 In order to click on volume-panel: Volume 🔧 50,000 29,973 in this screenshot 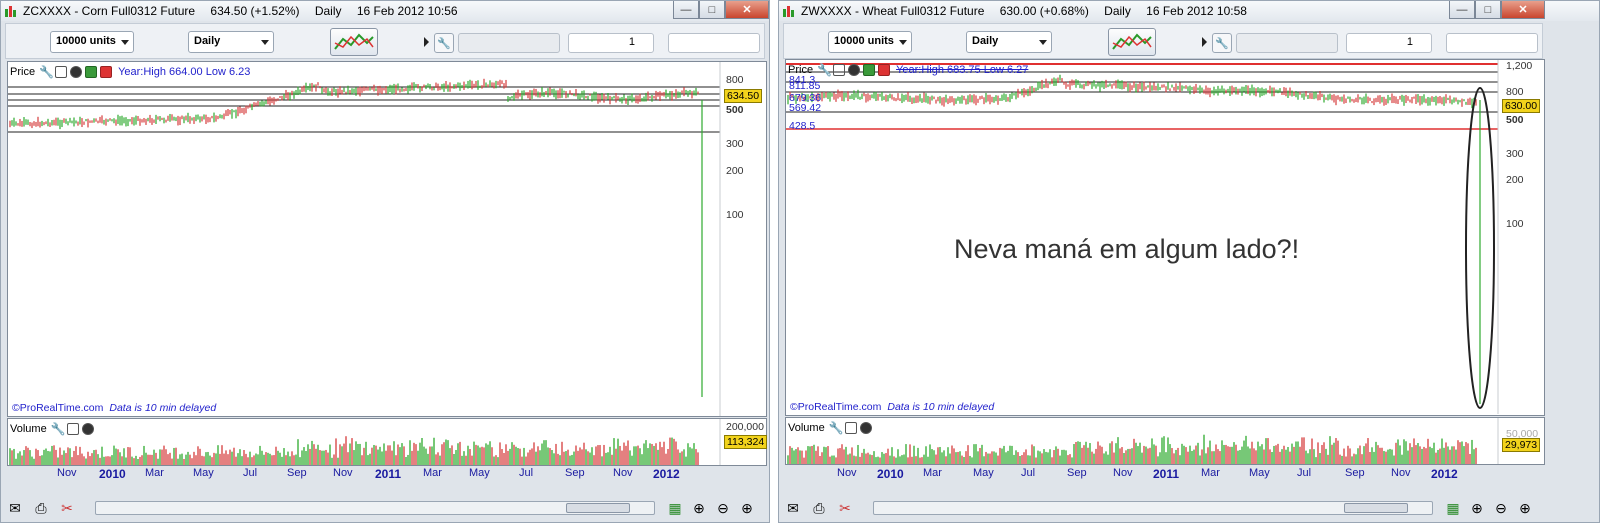, I will do `click(1165, 441)`.